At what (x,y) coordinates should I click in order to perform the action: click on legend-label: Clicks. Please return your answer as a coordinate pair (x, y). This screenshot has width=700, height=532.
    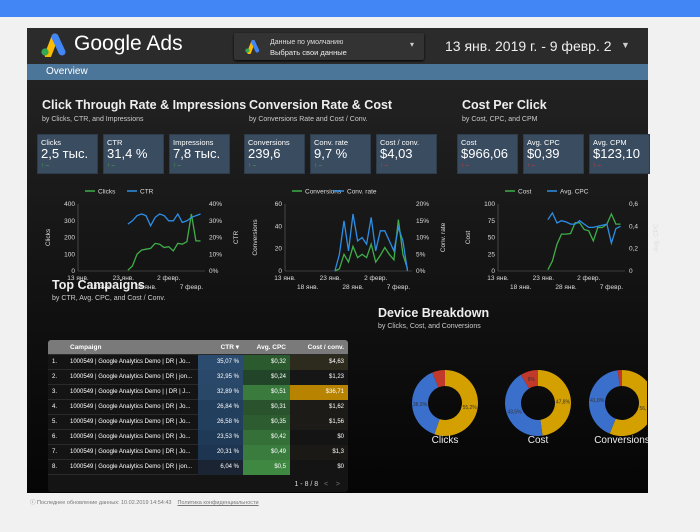
    Looking at the image, I should click on (107, 192).